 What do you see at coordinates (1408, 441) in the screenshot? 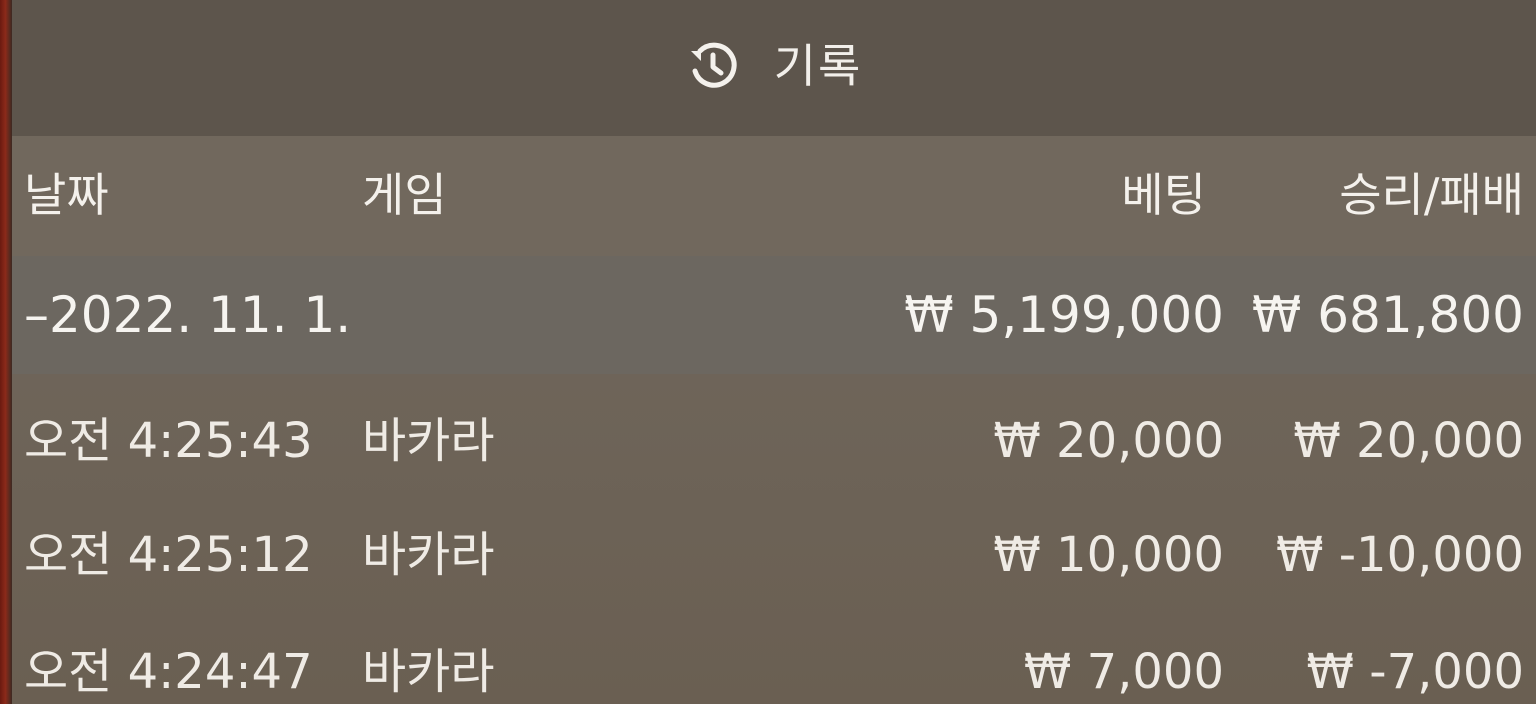
I see `row-1-winloss: ₩ 20,000` at bounding box center [1408, 441].